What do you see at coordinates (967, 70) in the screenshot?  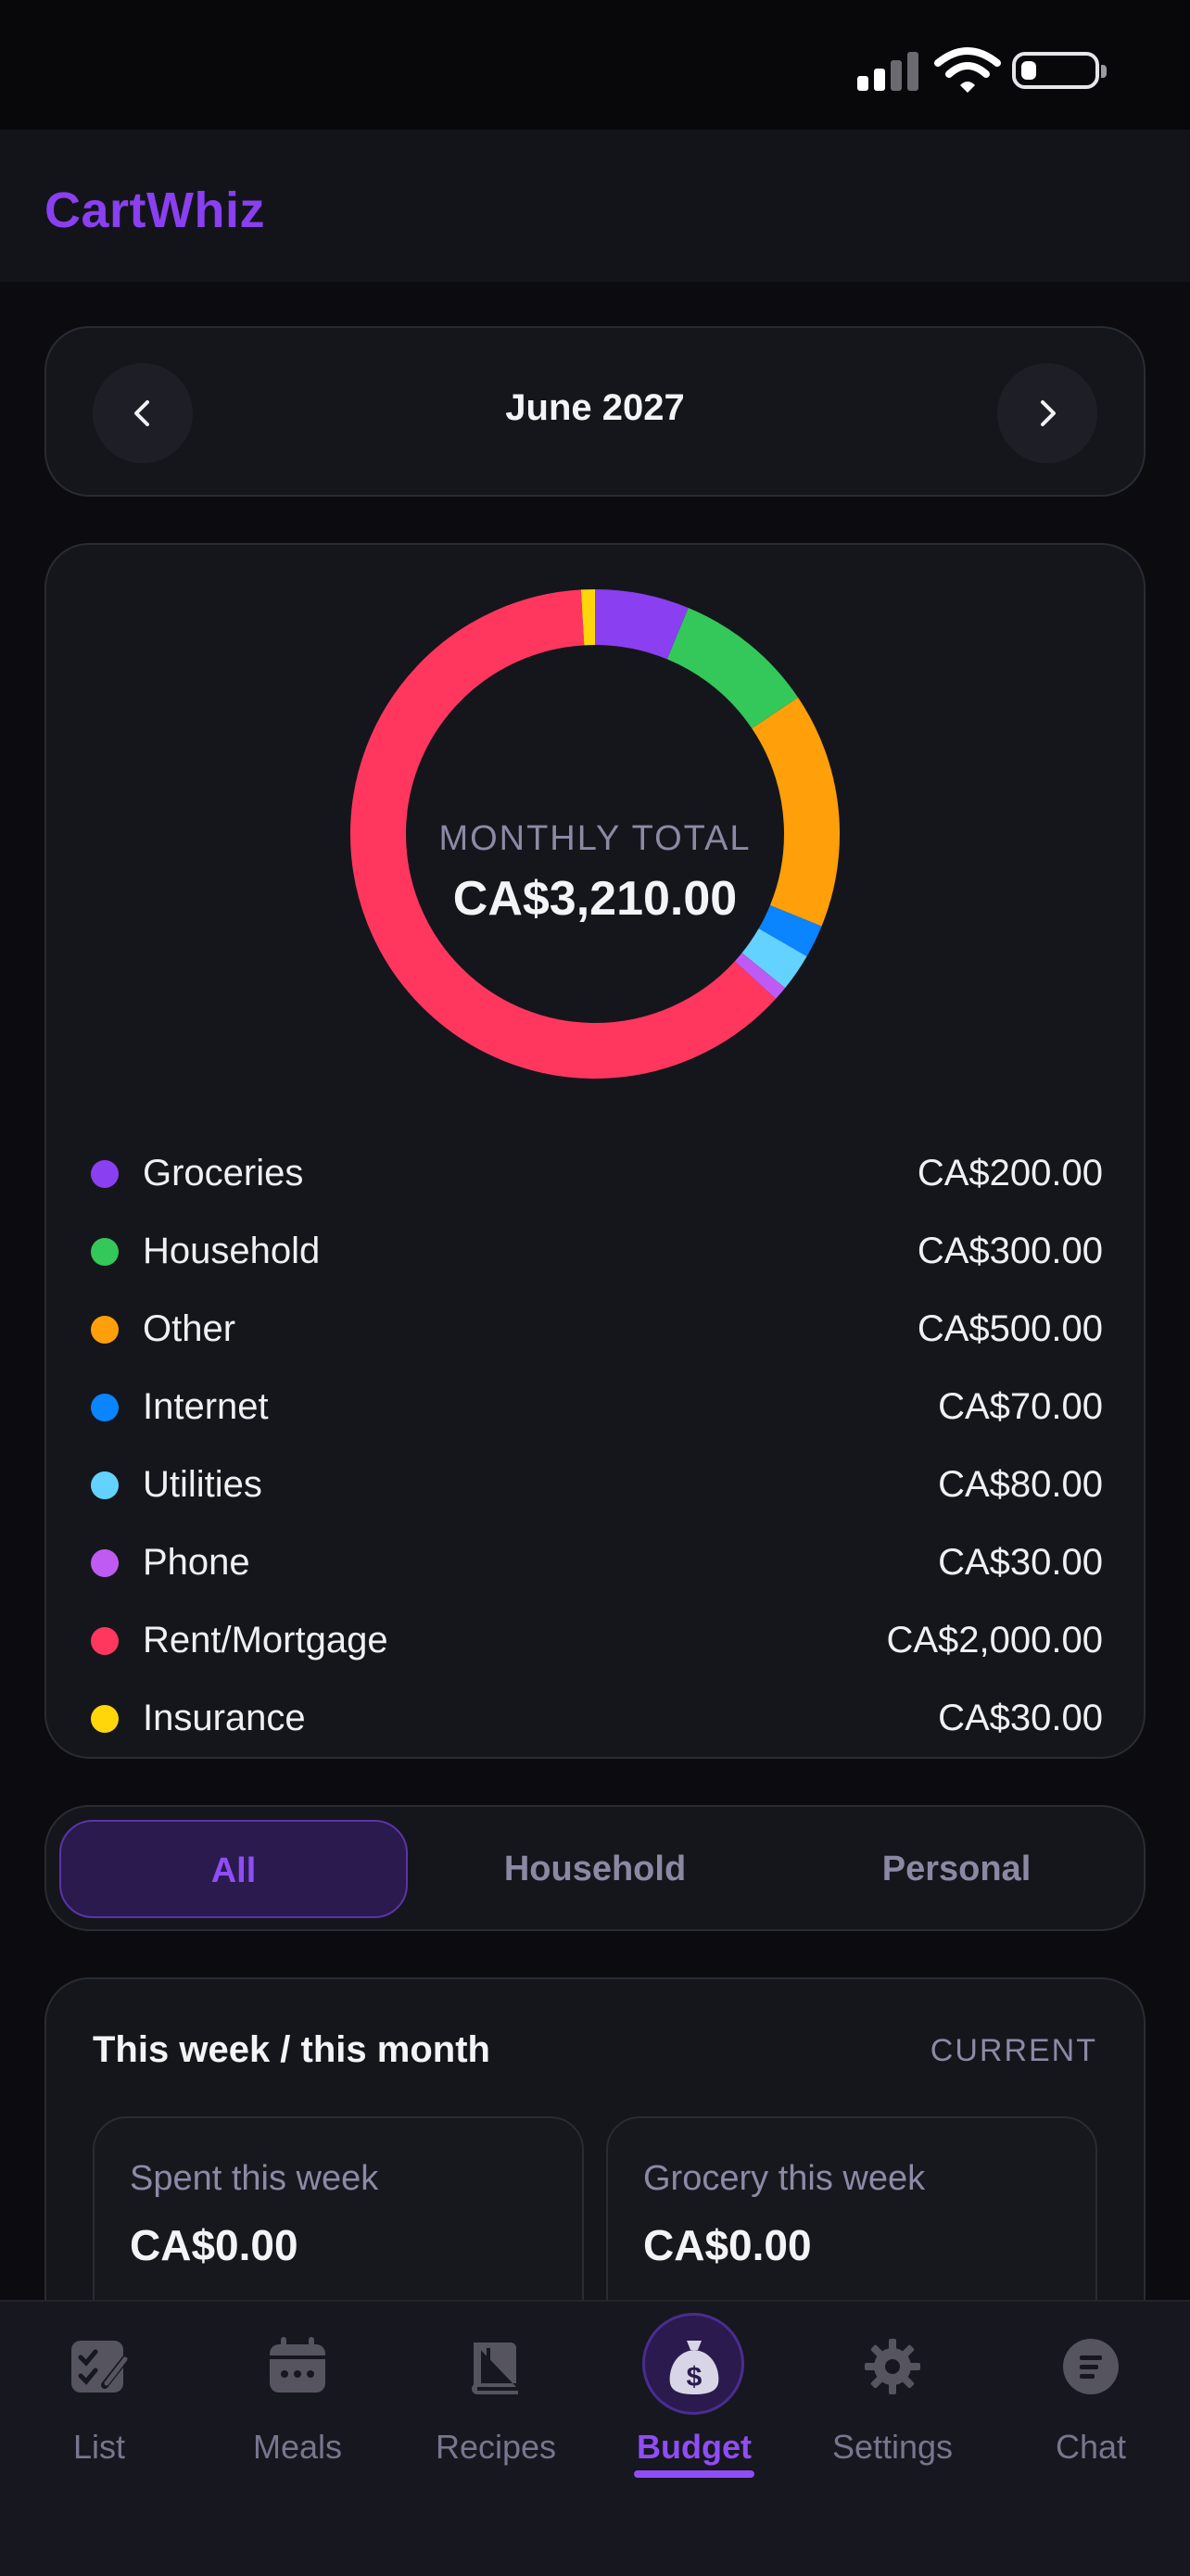 I see `wifi-icon` at bounding box center [967, 70].